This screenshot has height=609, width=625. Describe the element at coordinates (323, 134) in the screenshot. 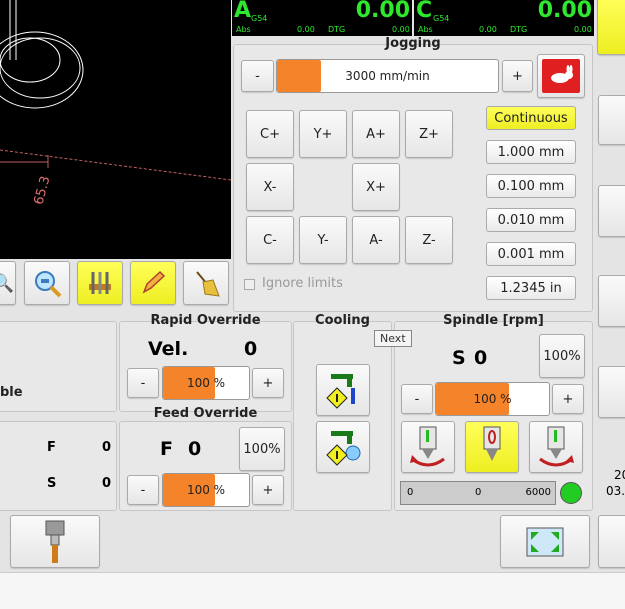

I see `jog-y-plus-button: Y+` at that location.